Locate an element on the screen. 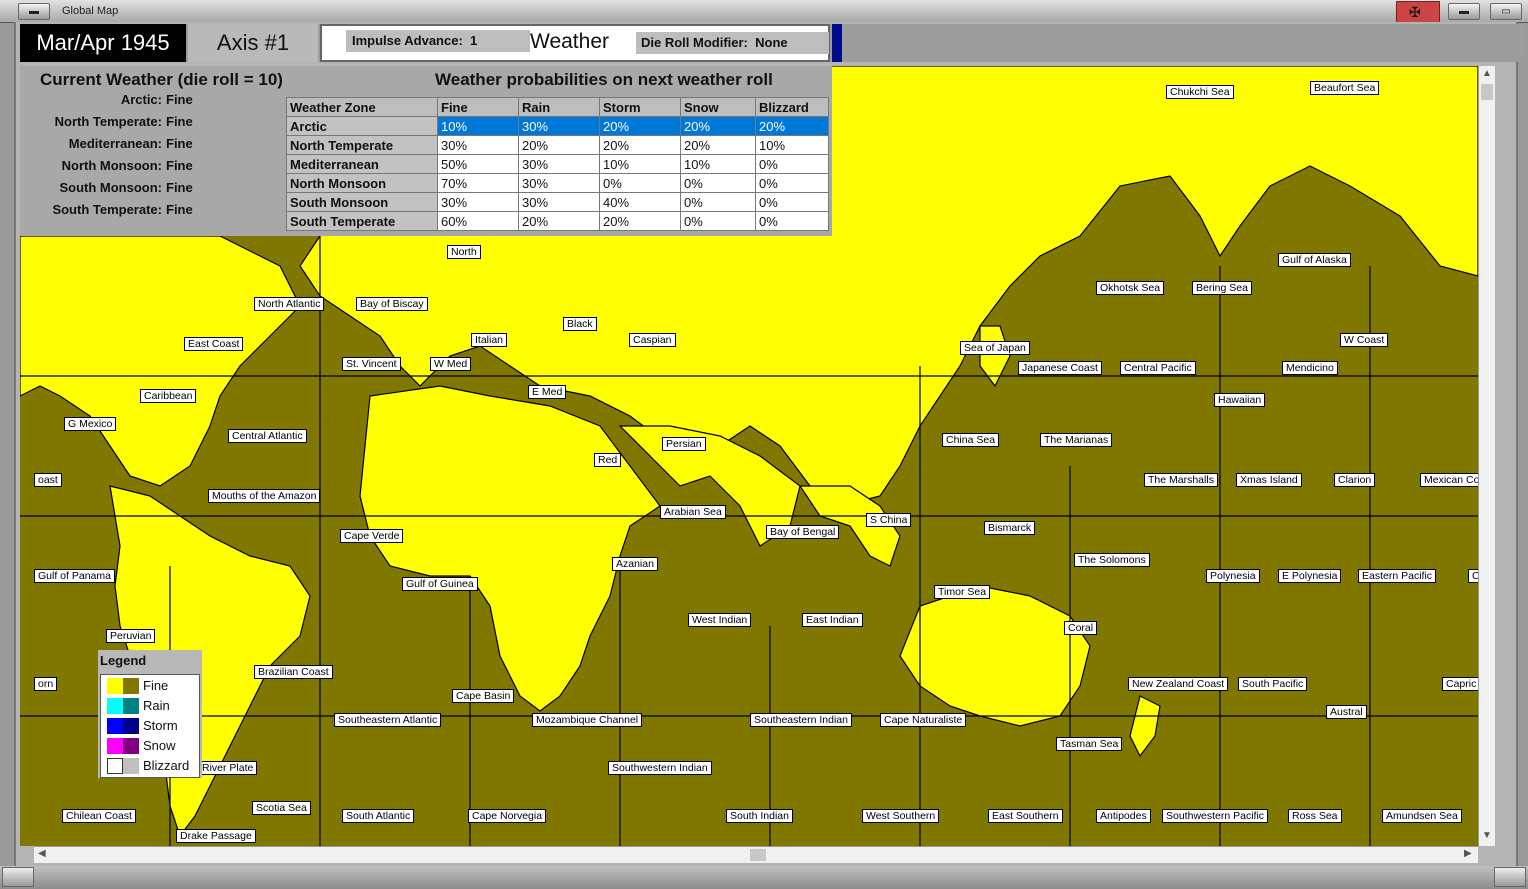  map-label: Antipodes is located at coordinates (1123, 816).